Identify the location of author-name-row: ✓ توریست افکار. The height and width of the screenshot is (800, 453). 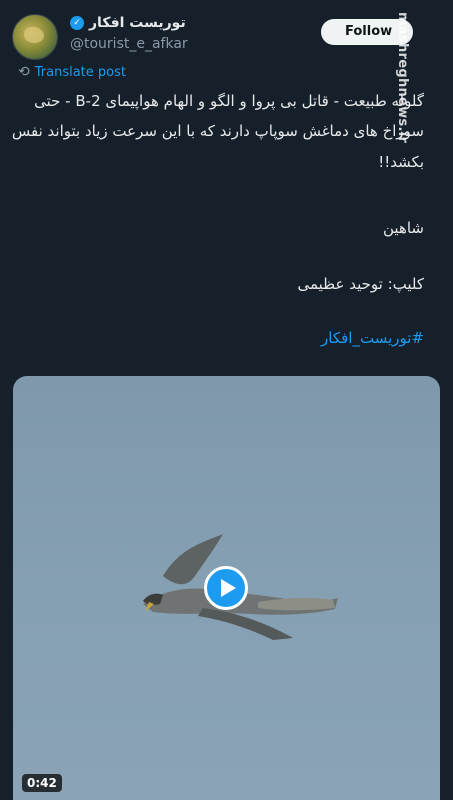
(128, 23).